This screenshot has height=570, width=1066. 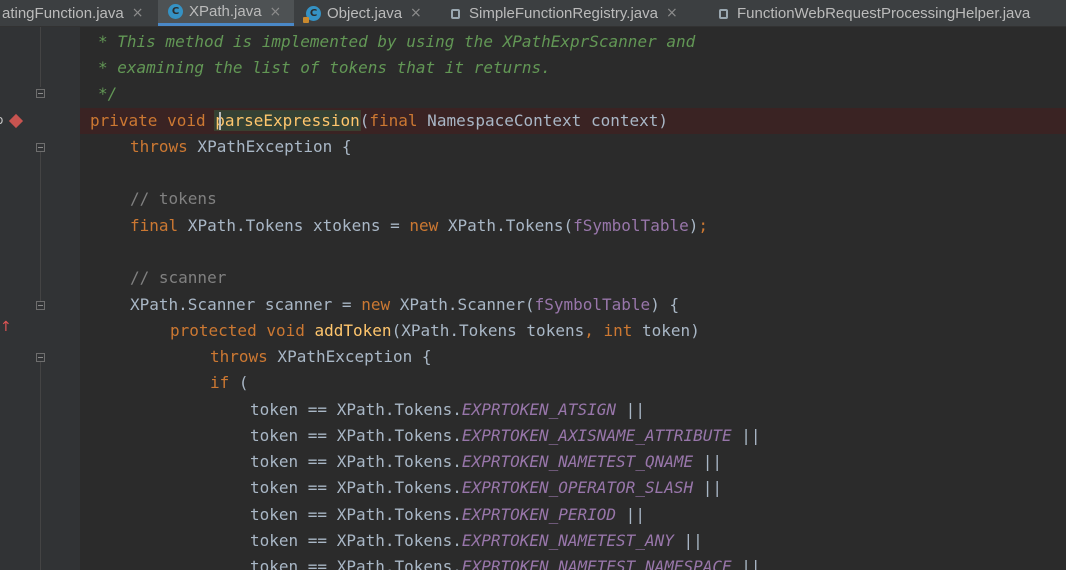 What do you see at coordinates (6, 327) in the screenshot?
I see `overrides-method-icon: ↑` at bounding box center [6, 327].